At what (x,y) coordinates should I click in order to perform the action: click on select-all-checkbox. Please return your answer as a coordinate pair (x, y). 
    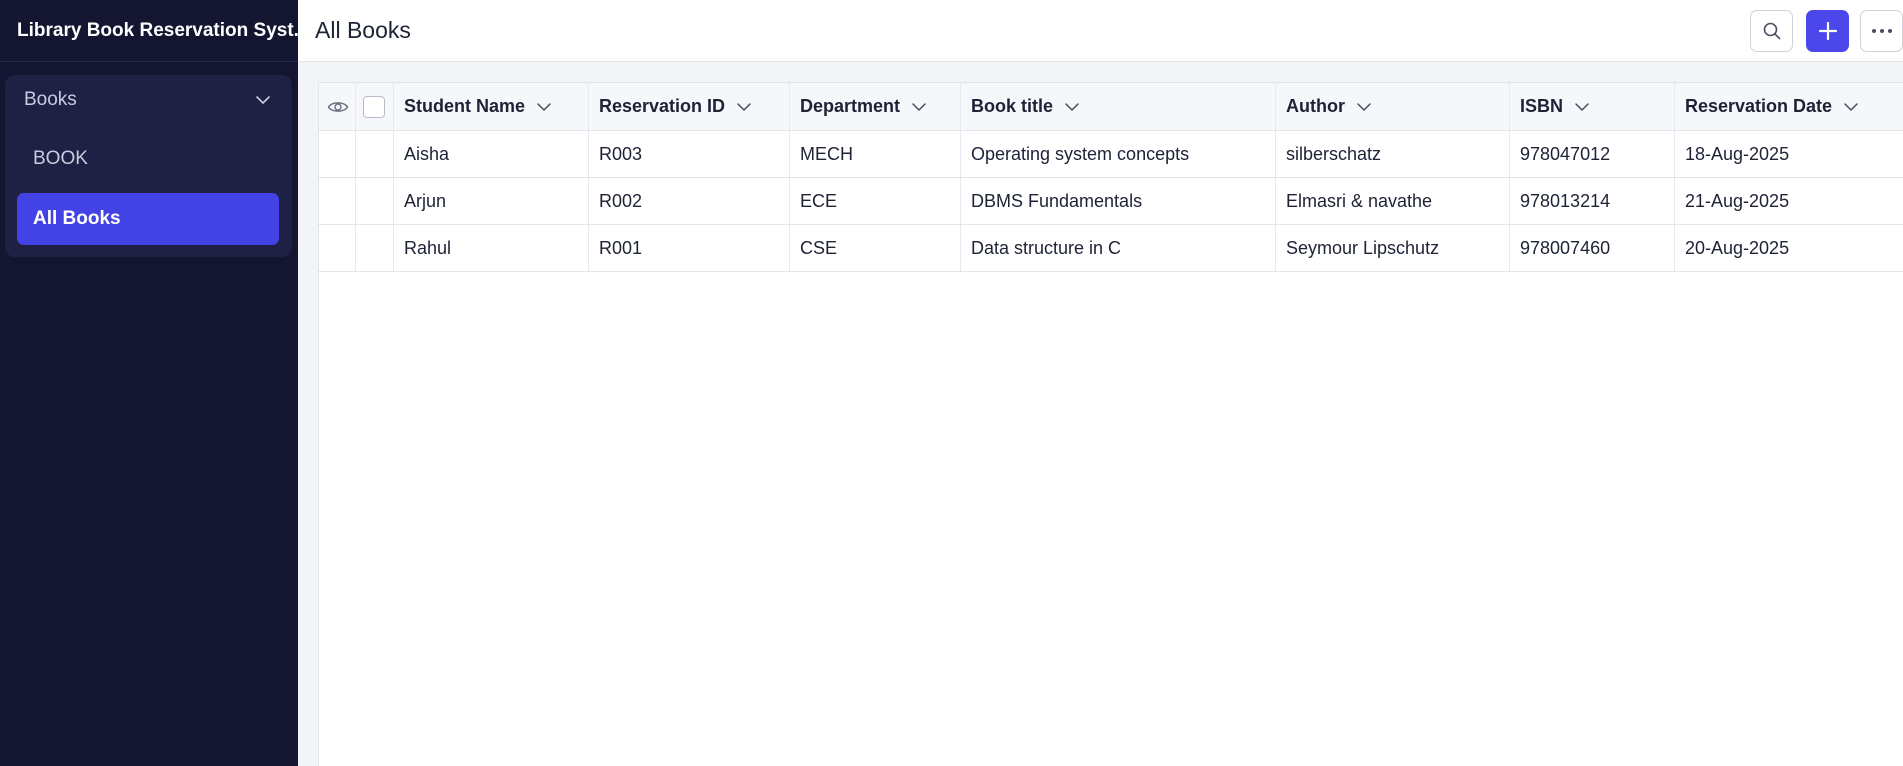
    Looking at the image, I should click on (374, 106).